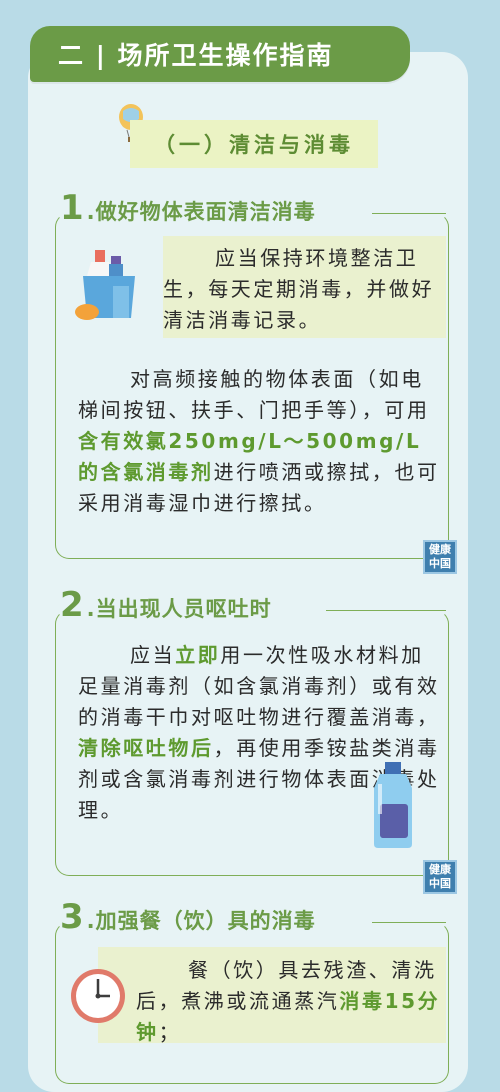 The width and height of the screenshot is (500, 1092). I want to click on section-3-title-text: .加强餐（饮）具的消毒, so click(201, 921).